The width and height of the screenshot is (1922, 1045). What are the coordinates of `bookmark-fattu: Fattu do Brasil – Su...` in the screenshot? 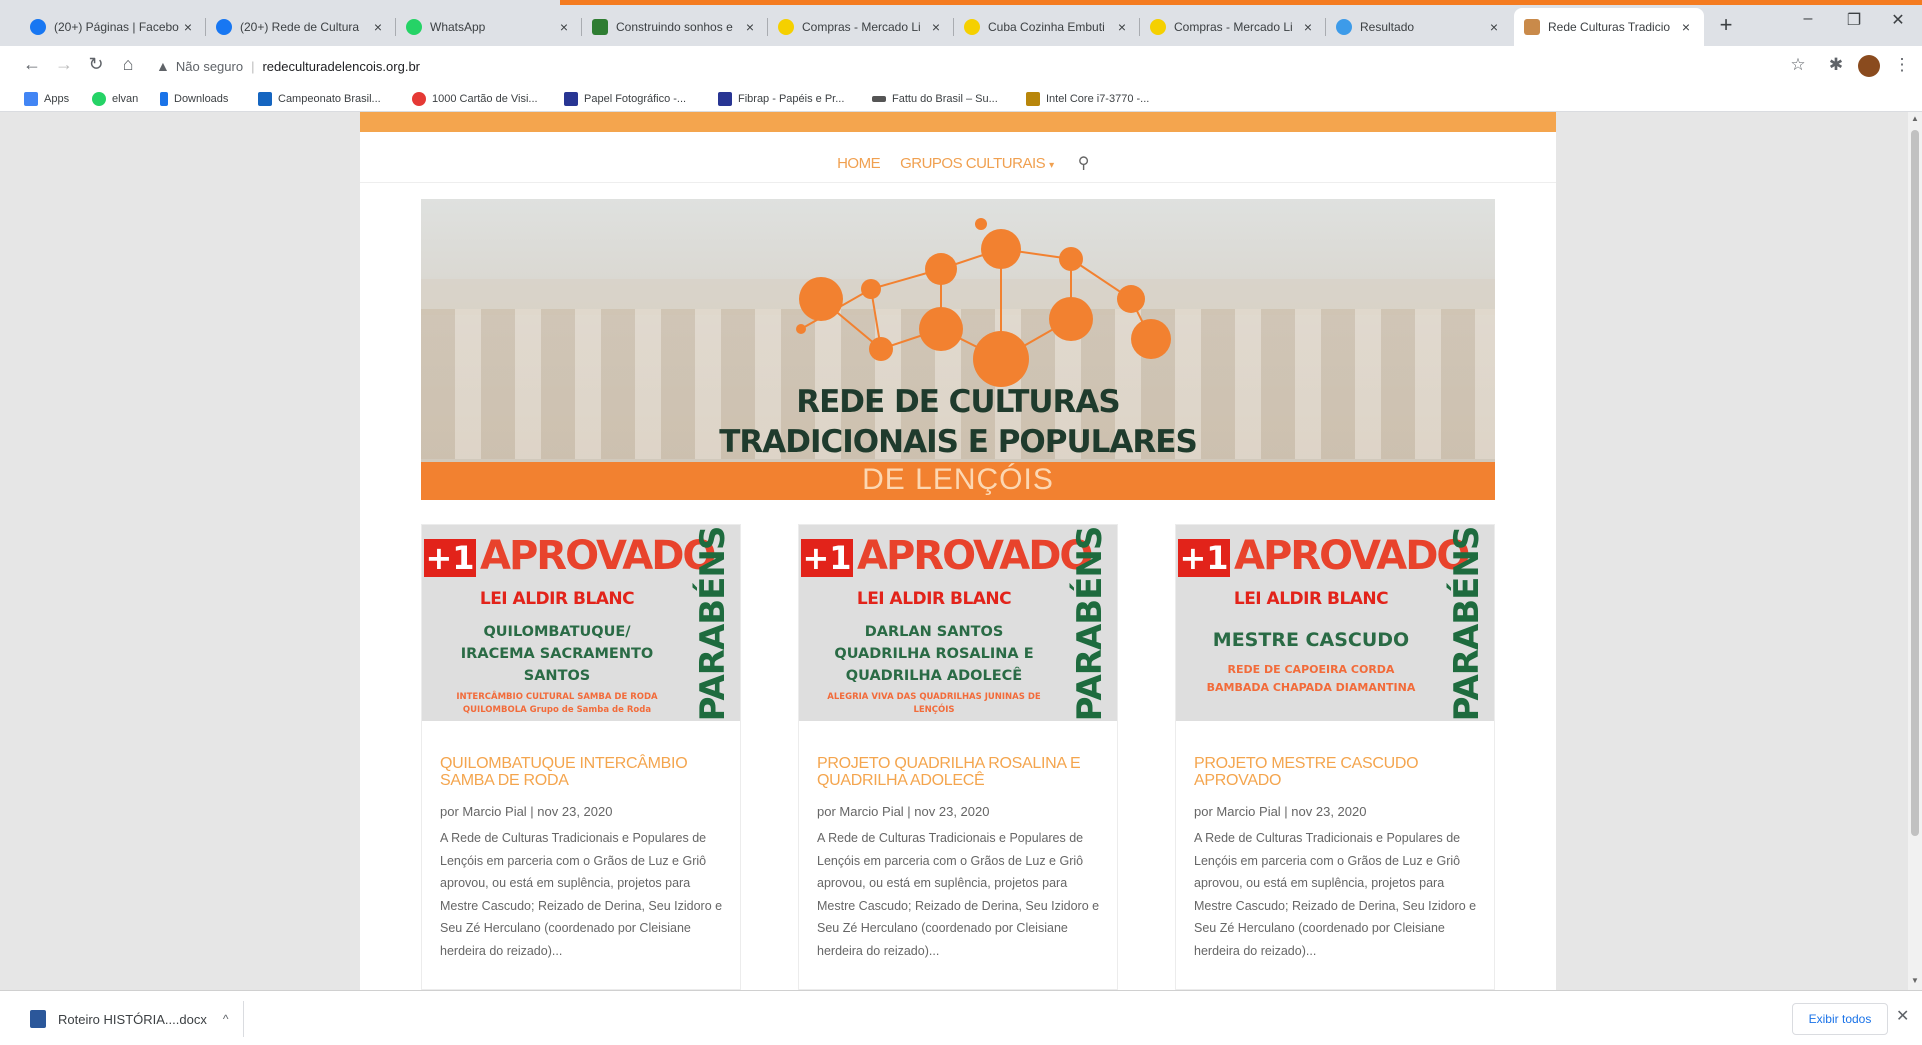 It's located at (935, 99).